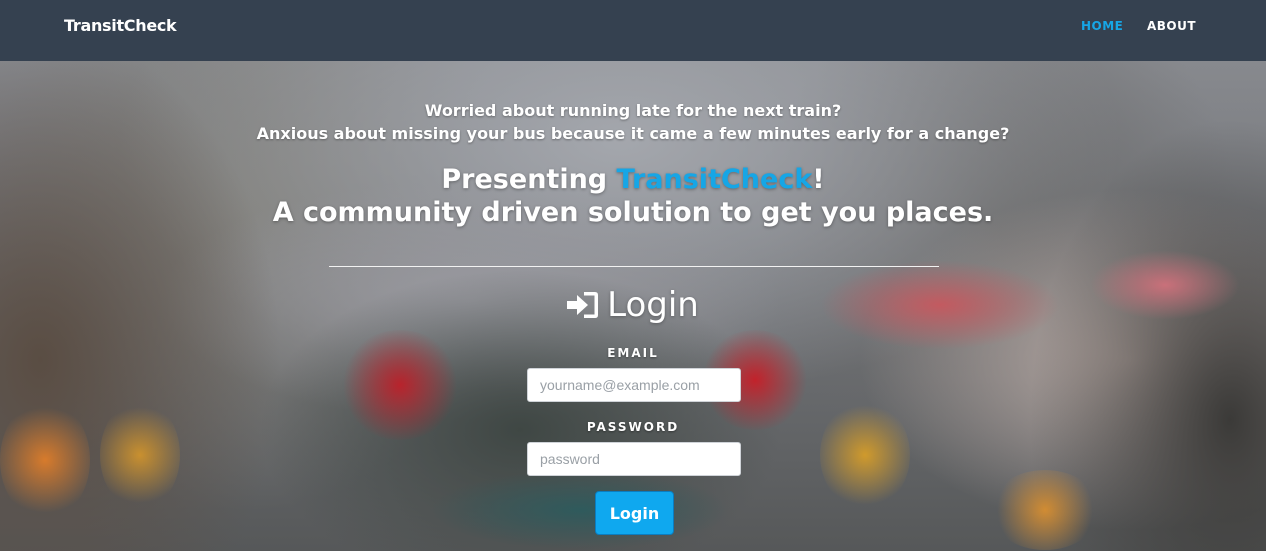 The width and height of the screenshot is (1266, 551). What do you see at coordinates (633, 427) in the screenshot?
I see `password-label: PASSWORD` at bounding box center [633, 427].